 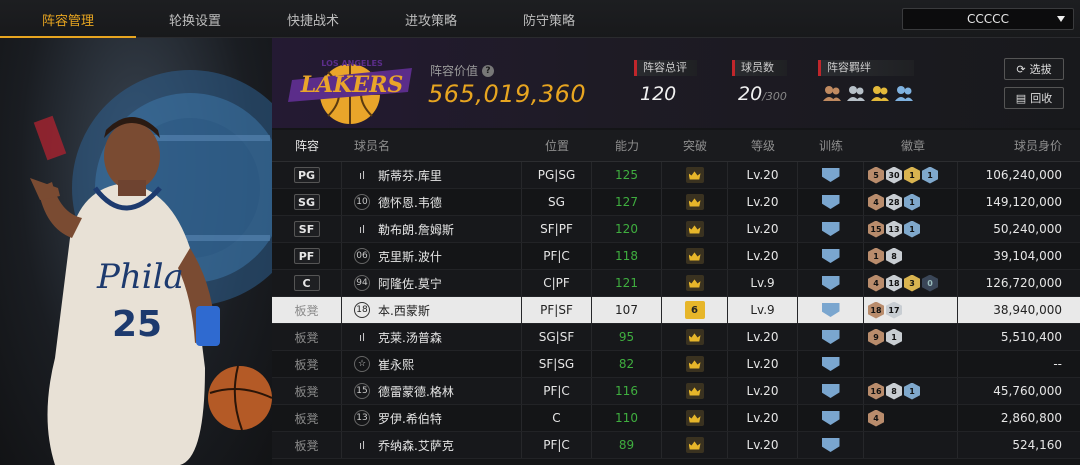 I want to click on badge-count: 4, so click(x=876, y=418).